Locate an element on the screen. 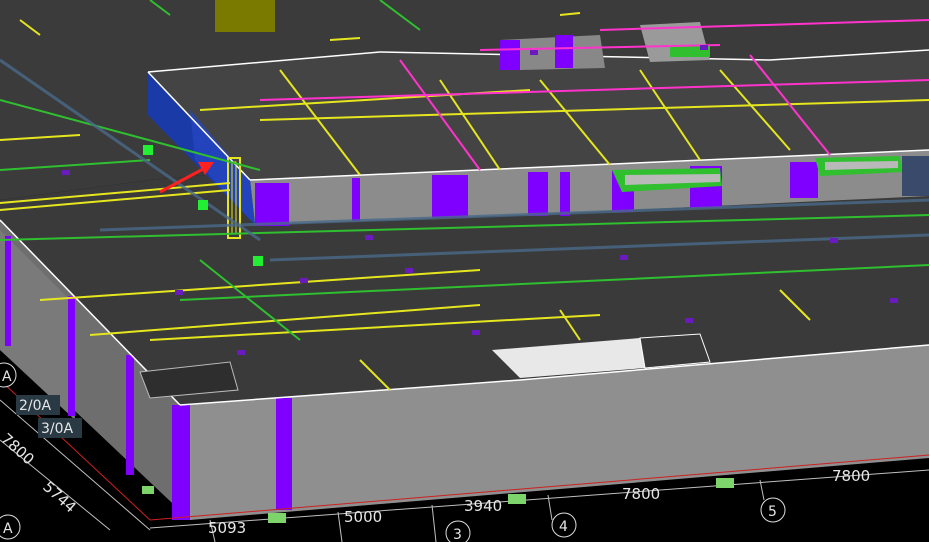 This screenshot has height=542, width=929. grid-tag-3-0A: 3/0A is located at coordinates (60, 428).